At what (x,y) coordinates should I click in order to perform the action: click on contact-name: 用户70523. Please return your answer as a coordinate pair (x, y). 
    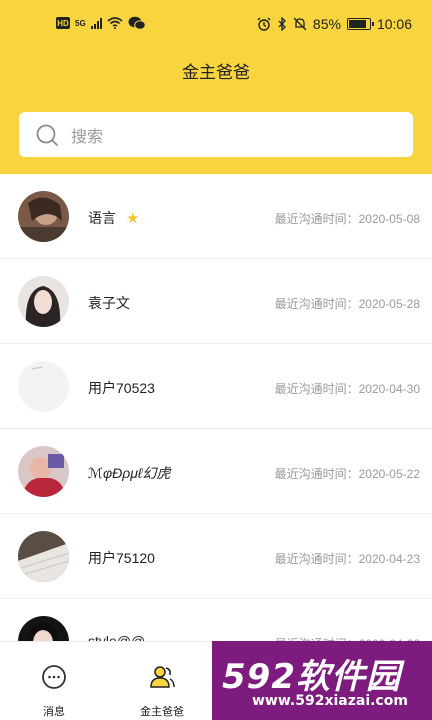
    Looking at the image, I should click on (121, 388).